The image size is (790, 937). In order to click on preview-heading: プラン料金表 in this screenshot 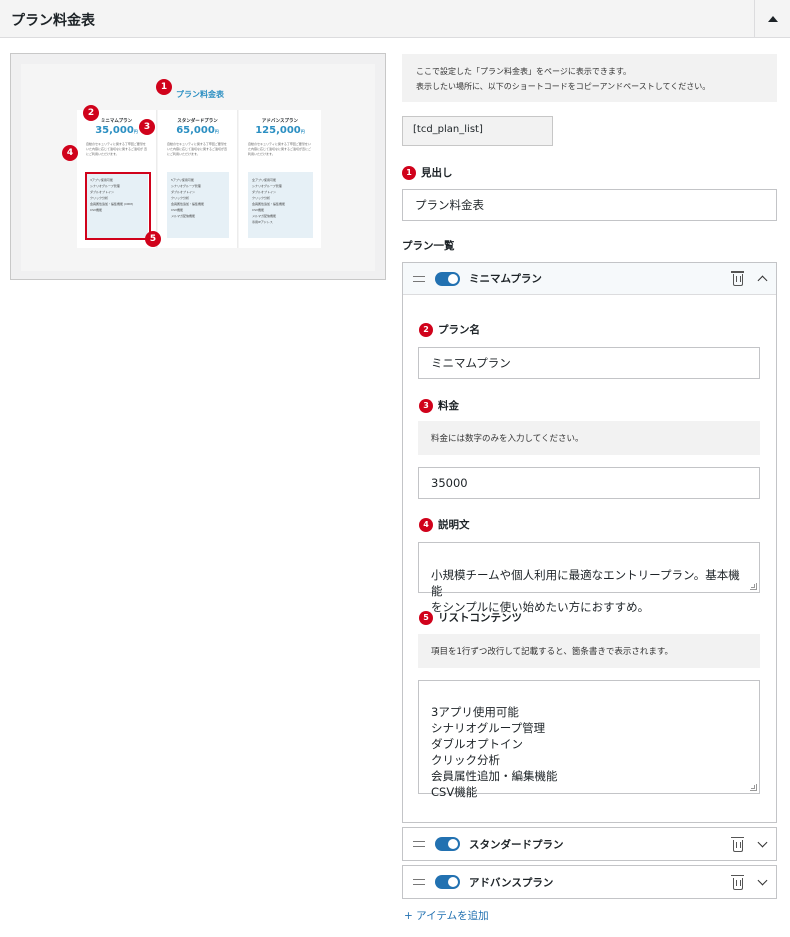, I will do `click(200, 94)`.